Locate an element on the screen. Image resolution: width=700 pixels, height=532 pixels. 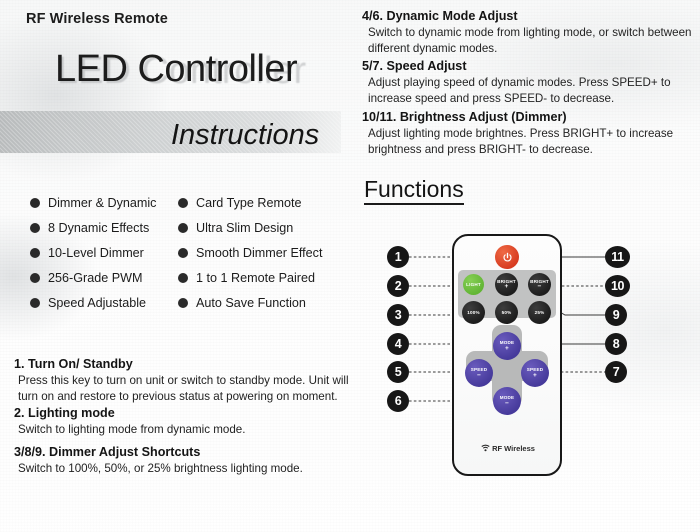
callout-6: 6 is located at coordinates (398, 401).